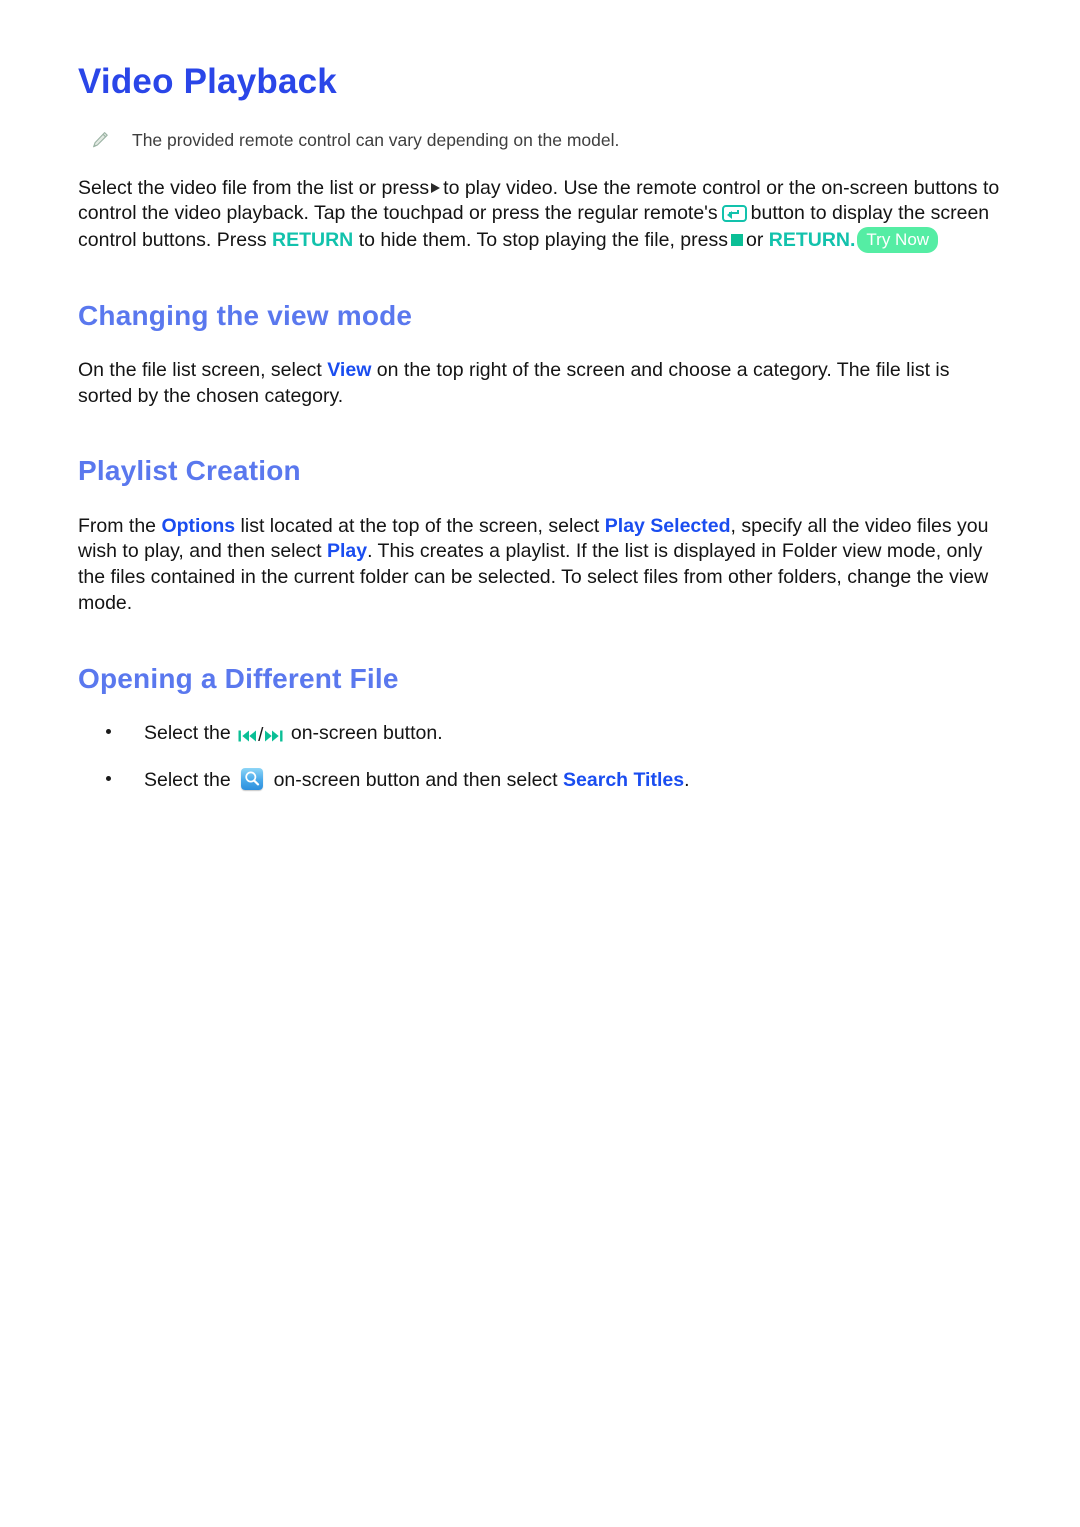 This screenshot has height=1527, width=1080. Describe the element at coordinates (100, 140) in the screenshot. I see `pencil-note-icon` at that location.